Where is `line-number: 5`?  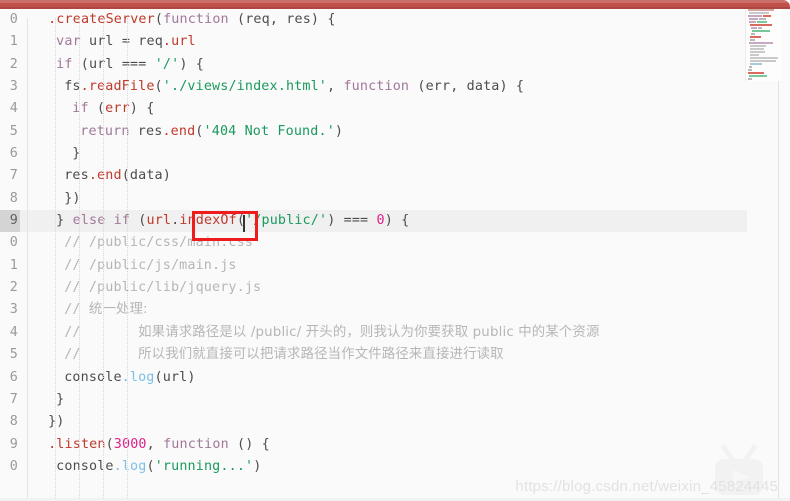
line-number: 5 is located at coordinates (13, 355).